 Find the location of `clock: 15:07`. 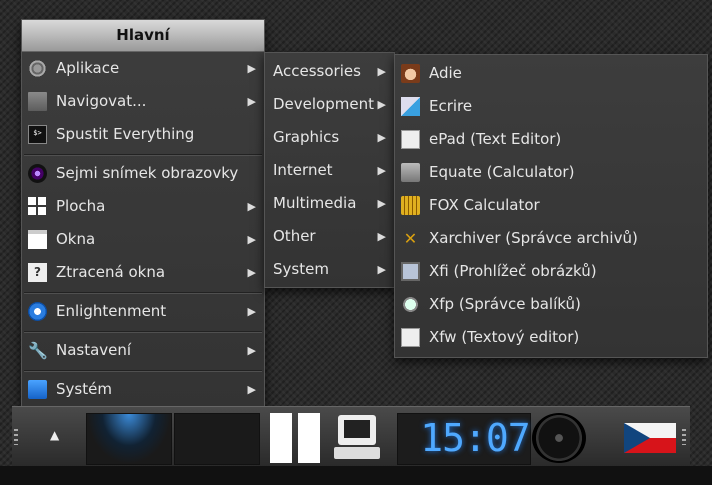

clock: 15:07 is located at coordinates (475, 438).